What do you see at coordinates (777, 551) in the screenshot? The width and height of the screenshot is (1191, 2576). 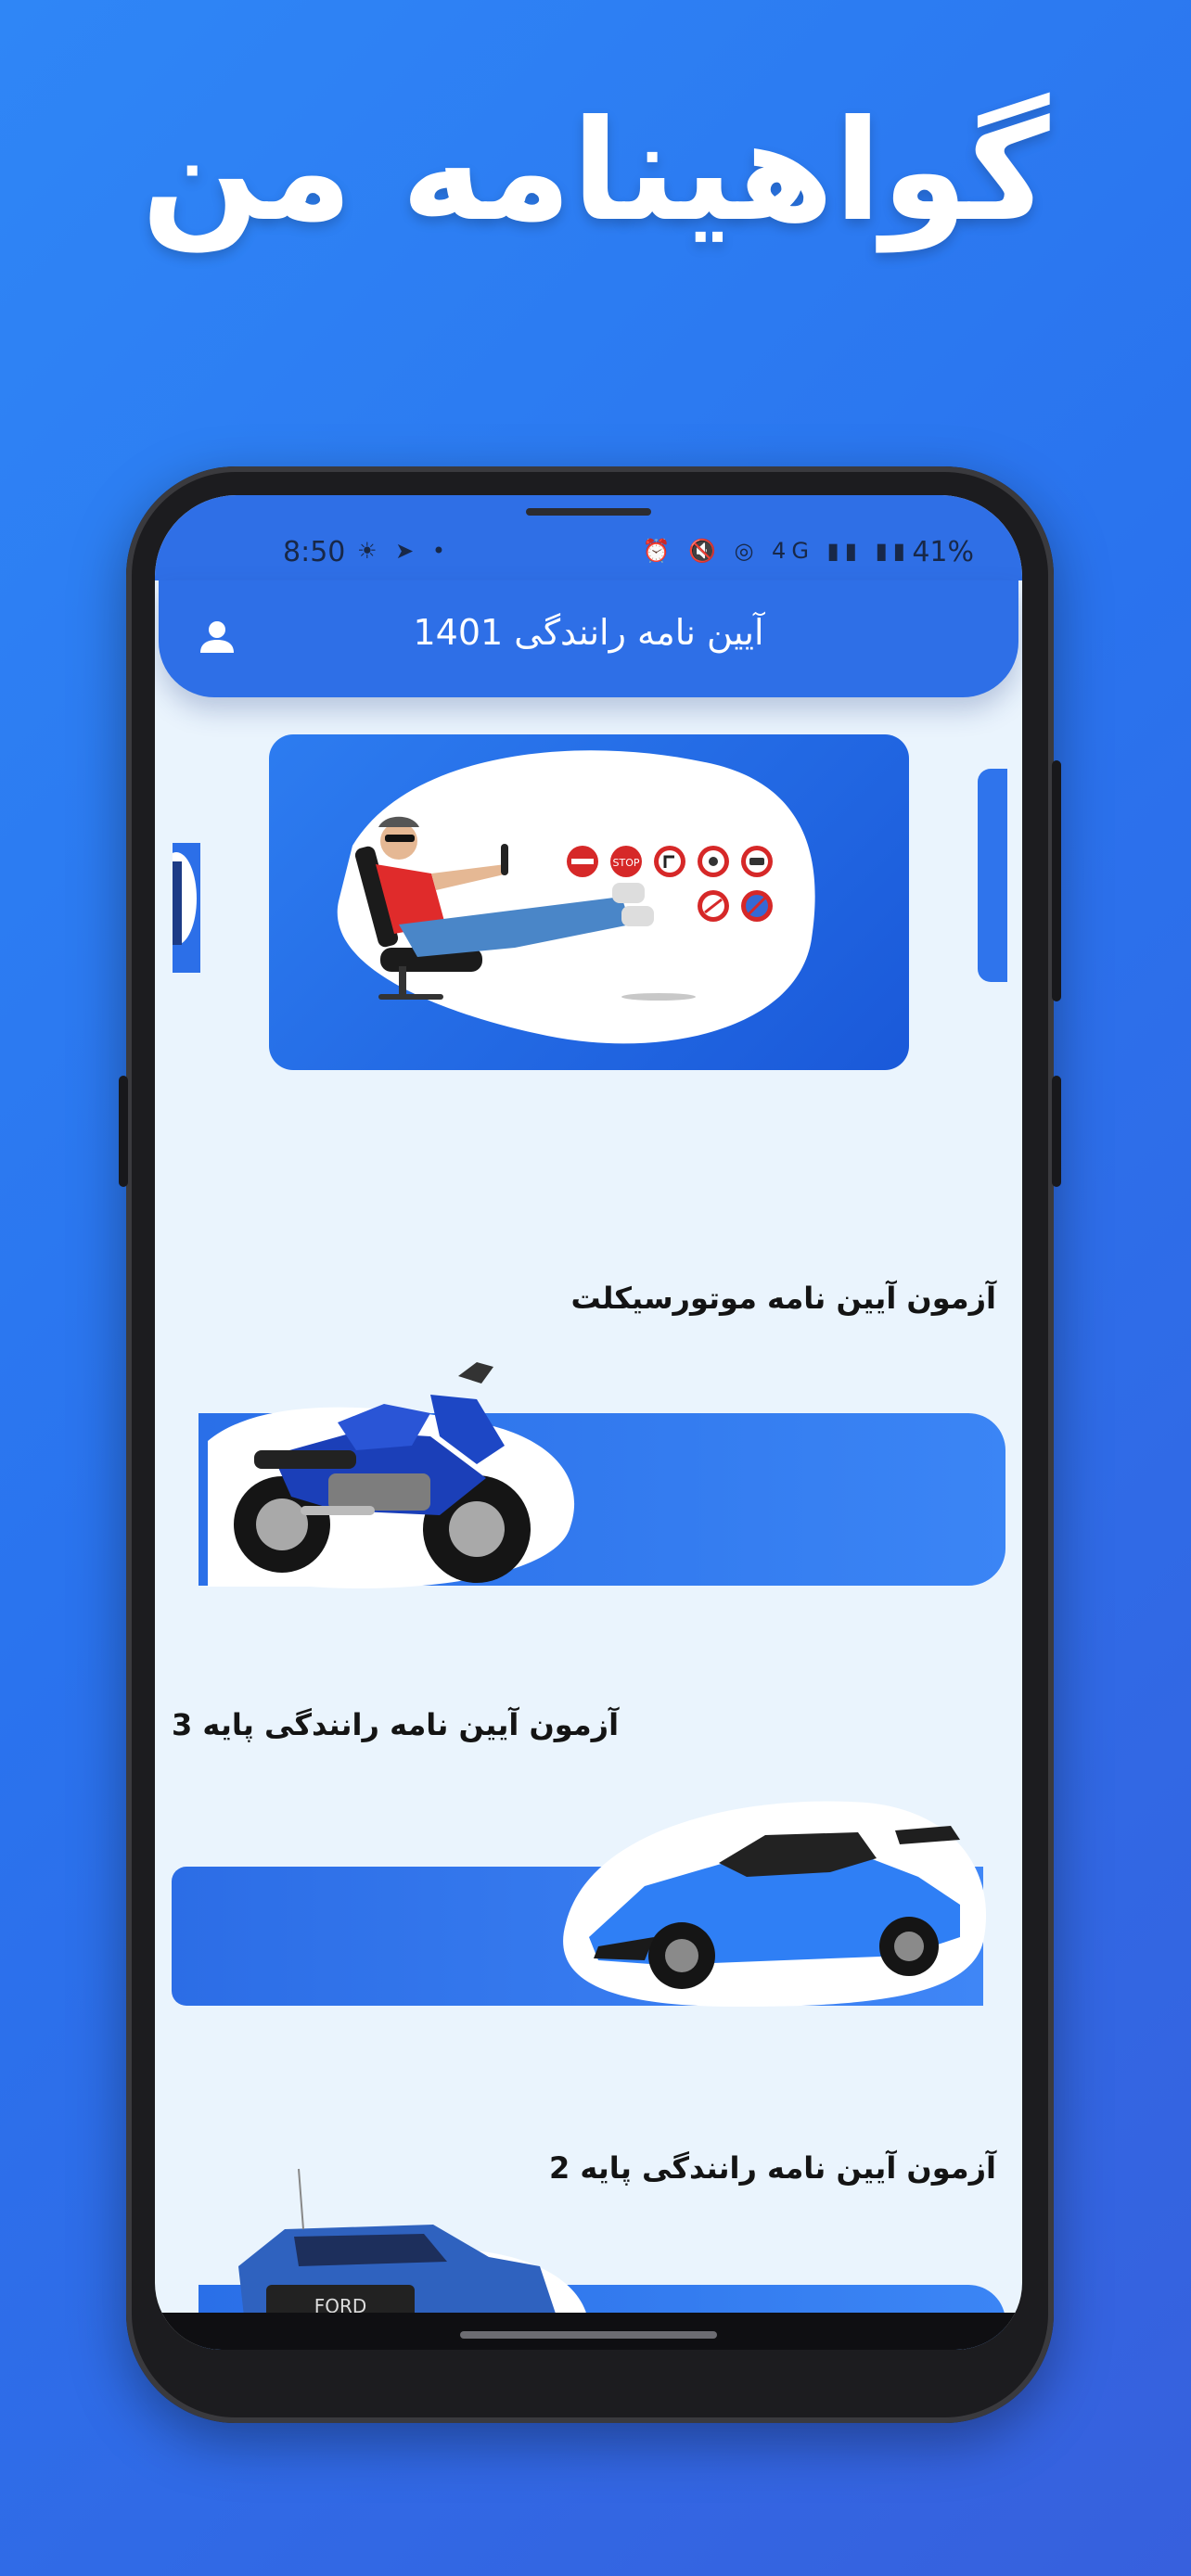 I see `status-system-icons: ⏰ 🔇 ◎ 4G ▮▮ ▮▮` at bounding box center [777, 551].